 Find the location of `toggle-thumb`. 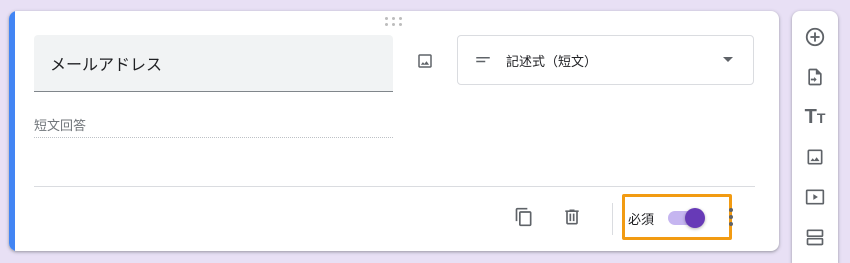

toggle-thumb is located at coordinates (695, 218).